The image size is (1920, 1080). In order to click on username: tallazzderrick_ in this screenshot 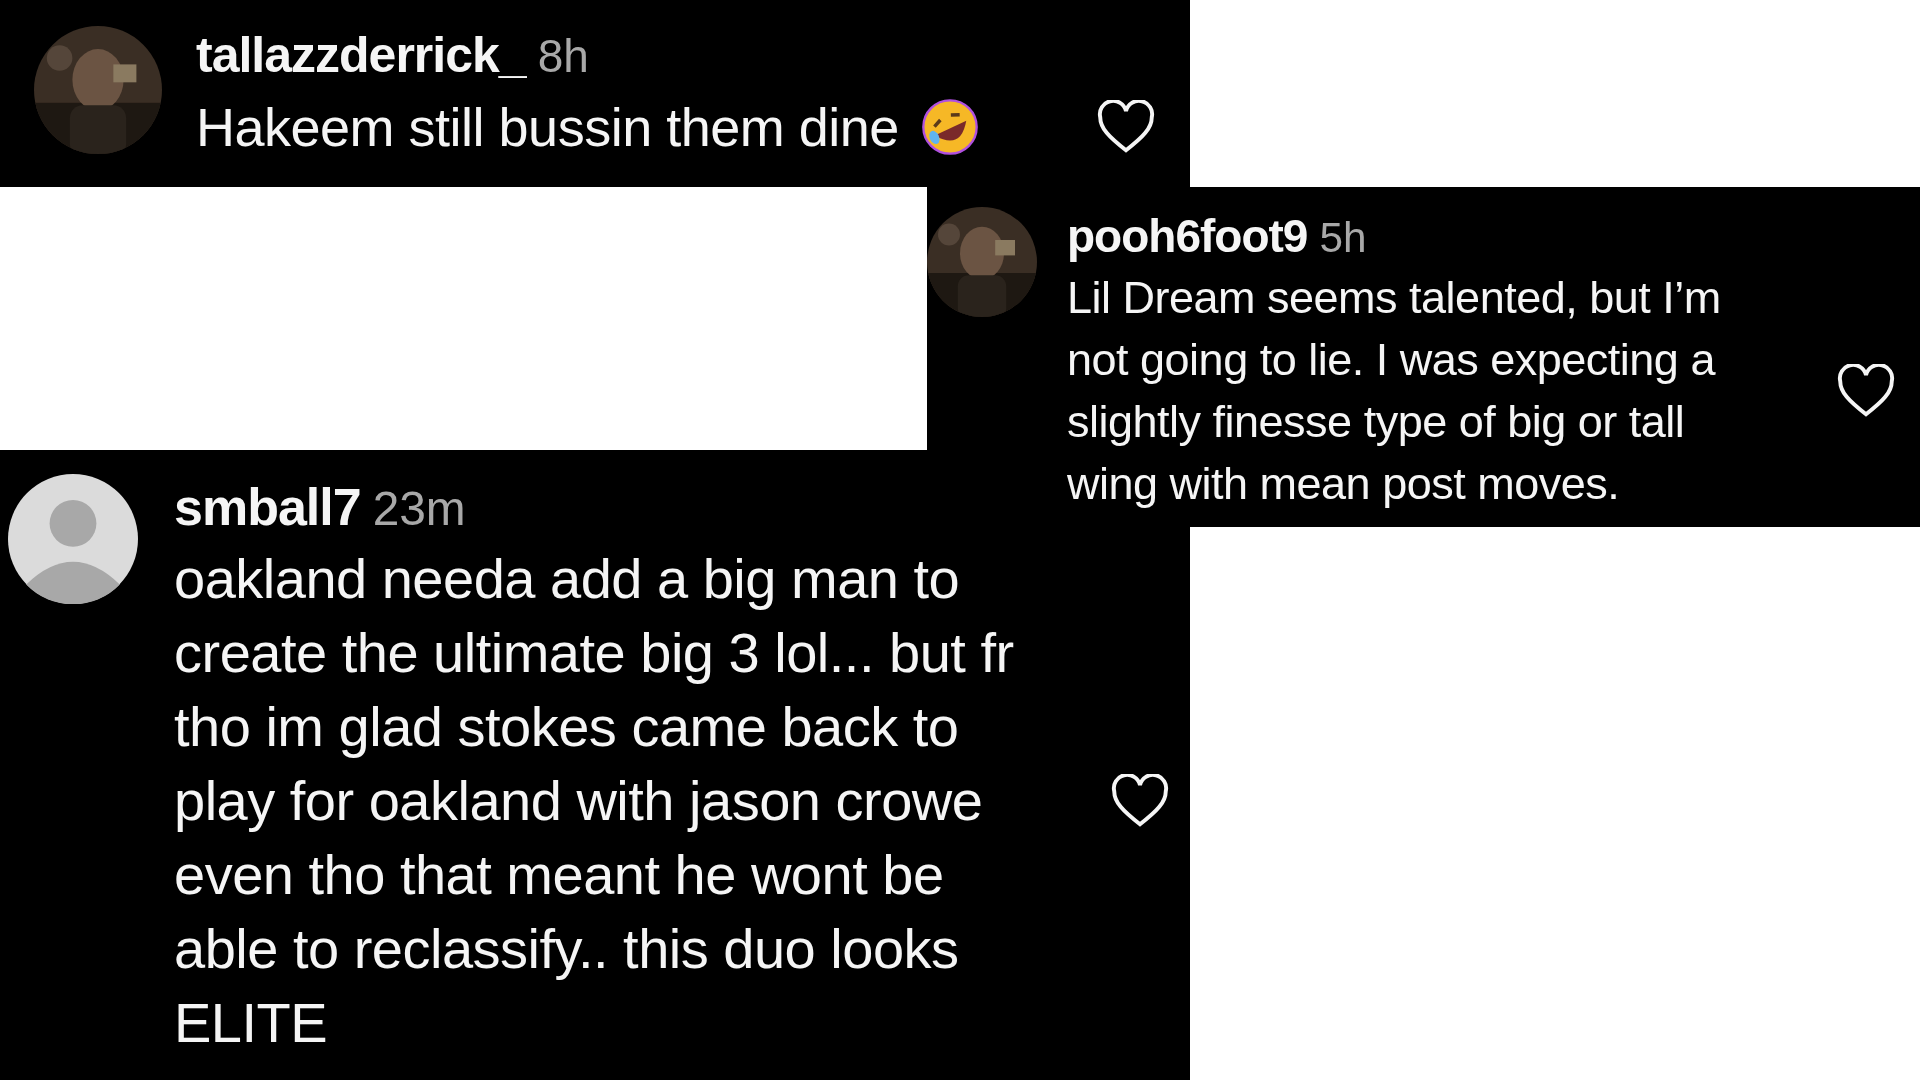, I will do `click(361, 55)`.